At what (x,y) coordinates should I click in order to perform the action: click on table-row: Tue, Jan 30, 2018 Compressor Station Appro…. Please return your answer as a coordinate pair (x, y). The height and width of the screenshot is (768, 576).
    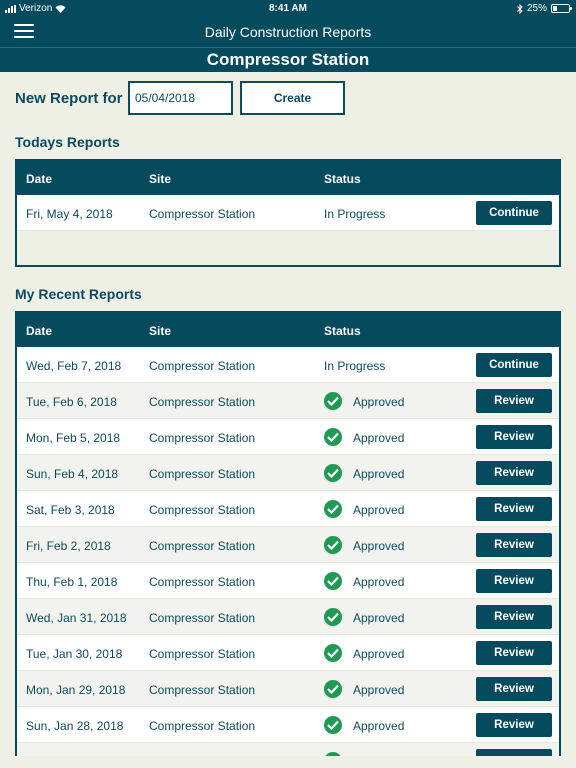
    Looking at the image, I should click on (288, 653).